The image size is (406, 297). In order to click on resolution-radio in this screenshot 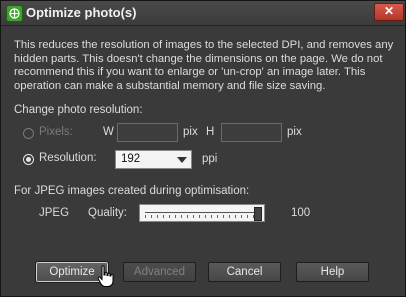, I will do `click(28, 159)`.